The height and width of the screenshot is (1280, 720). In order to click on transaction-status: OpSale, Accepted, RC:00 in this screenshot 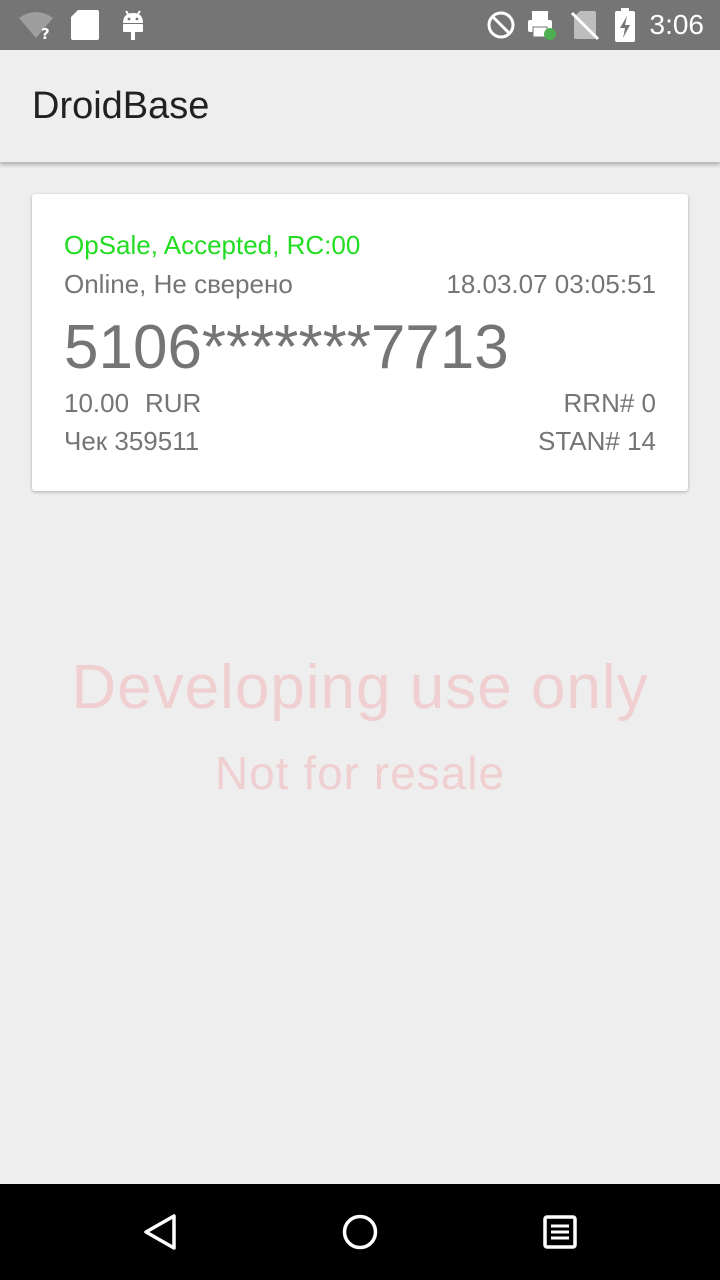, I will do `click(212, 245)`.